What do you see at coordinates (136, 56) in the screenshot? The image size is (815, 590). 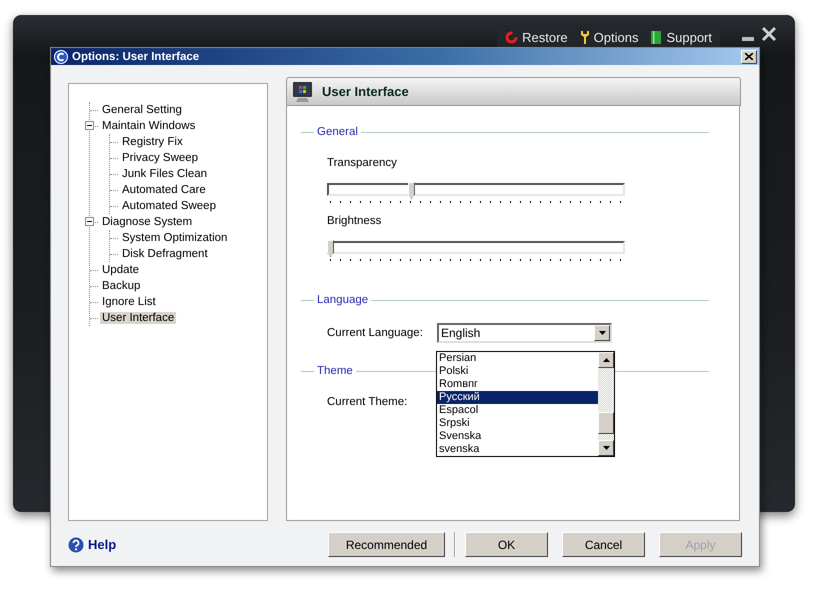 I see `window-title: Options: User Interface` at bounding box center [136, 56].